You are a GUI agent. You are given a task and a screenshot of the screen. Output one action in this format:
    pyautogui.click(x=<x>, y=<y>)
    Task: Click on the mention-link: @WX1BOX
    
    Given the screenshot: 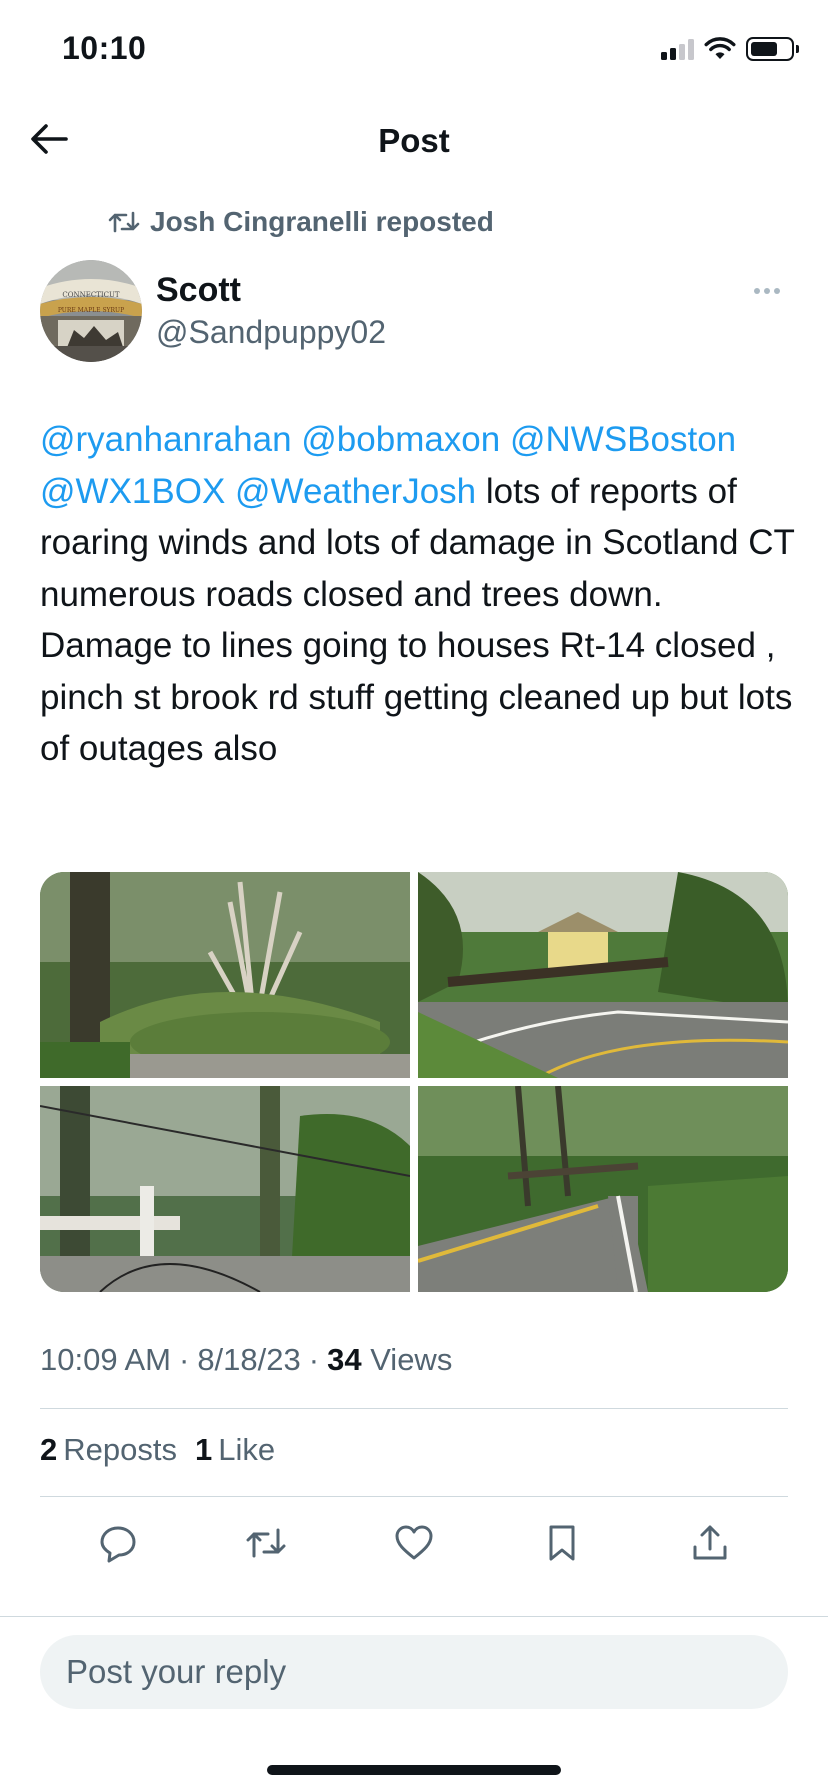 What is the action you would take?
    pyautogui.click(x=132, y=491)
    